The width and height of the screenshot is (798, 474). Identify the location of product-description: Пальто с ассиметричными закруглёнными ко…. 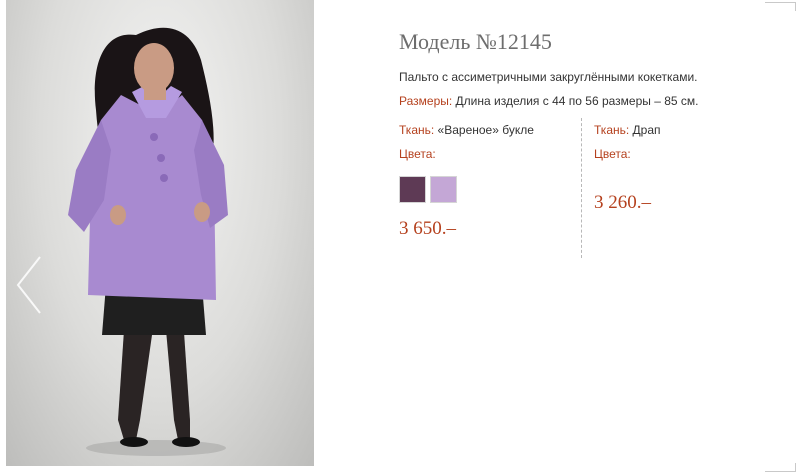
(548, 77).